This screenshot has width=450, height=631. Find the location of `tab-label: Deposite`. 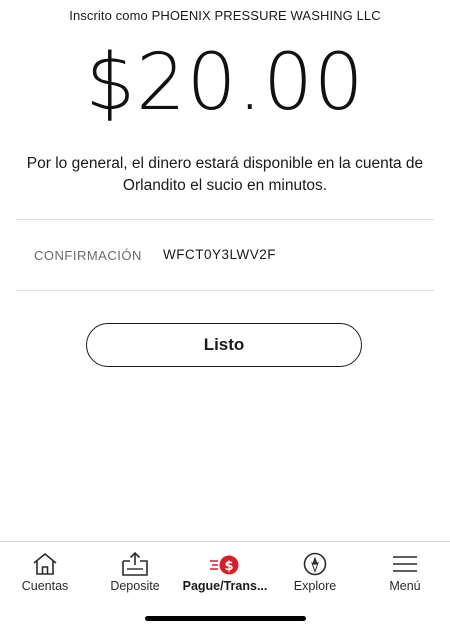

tab-label: Deposite is located at coordinates (135, 586).